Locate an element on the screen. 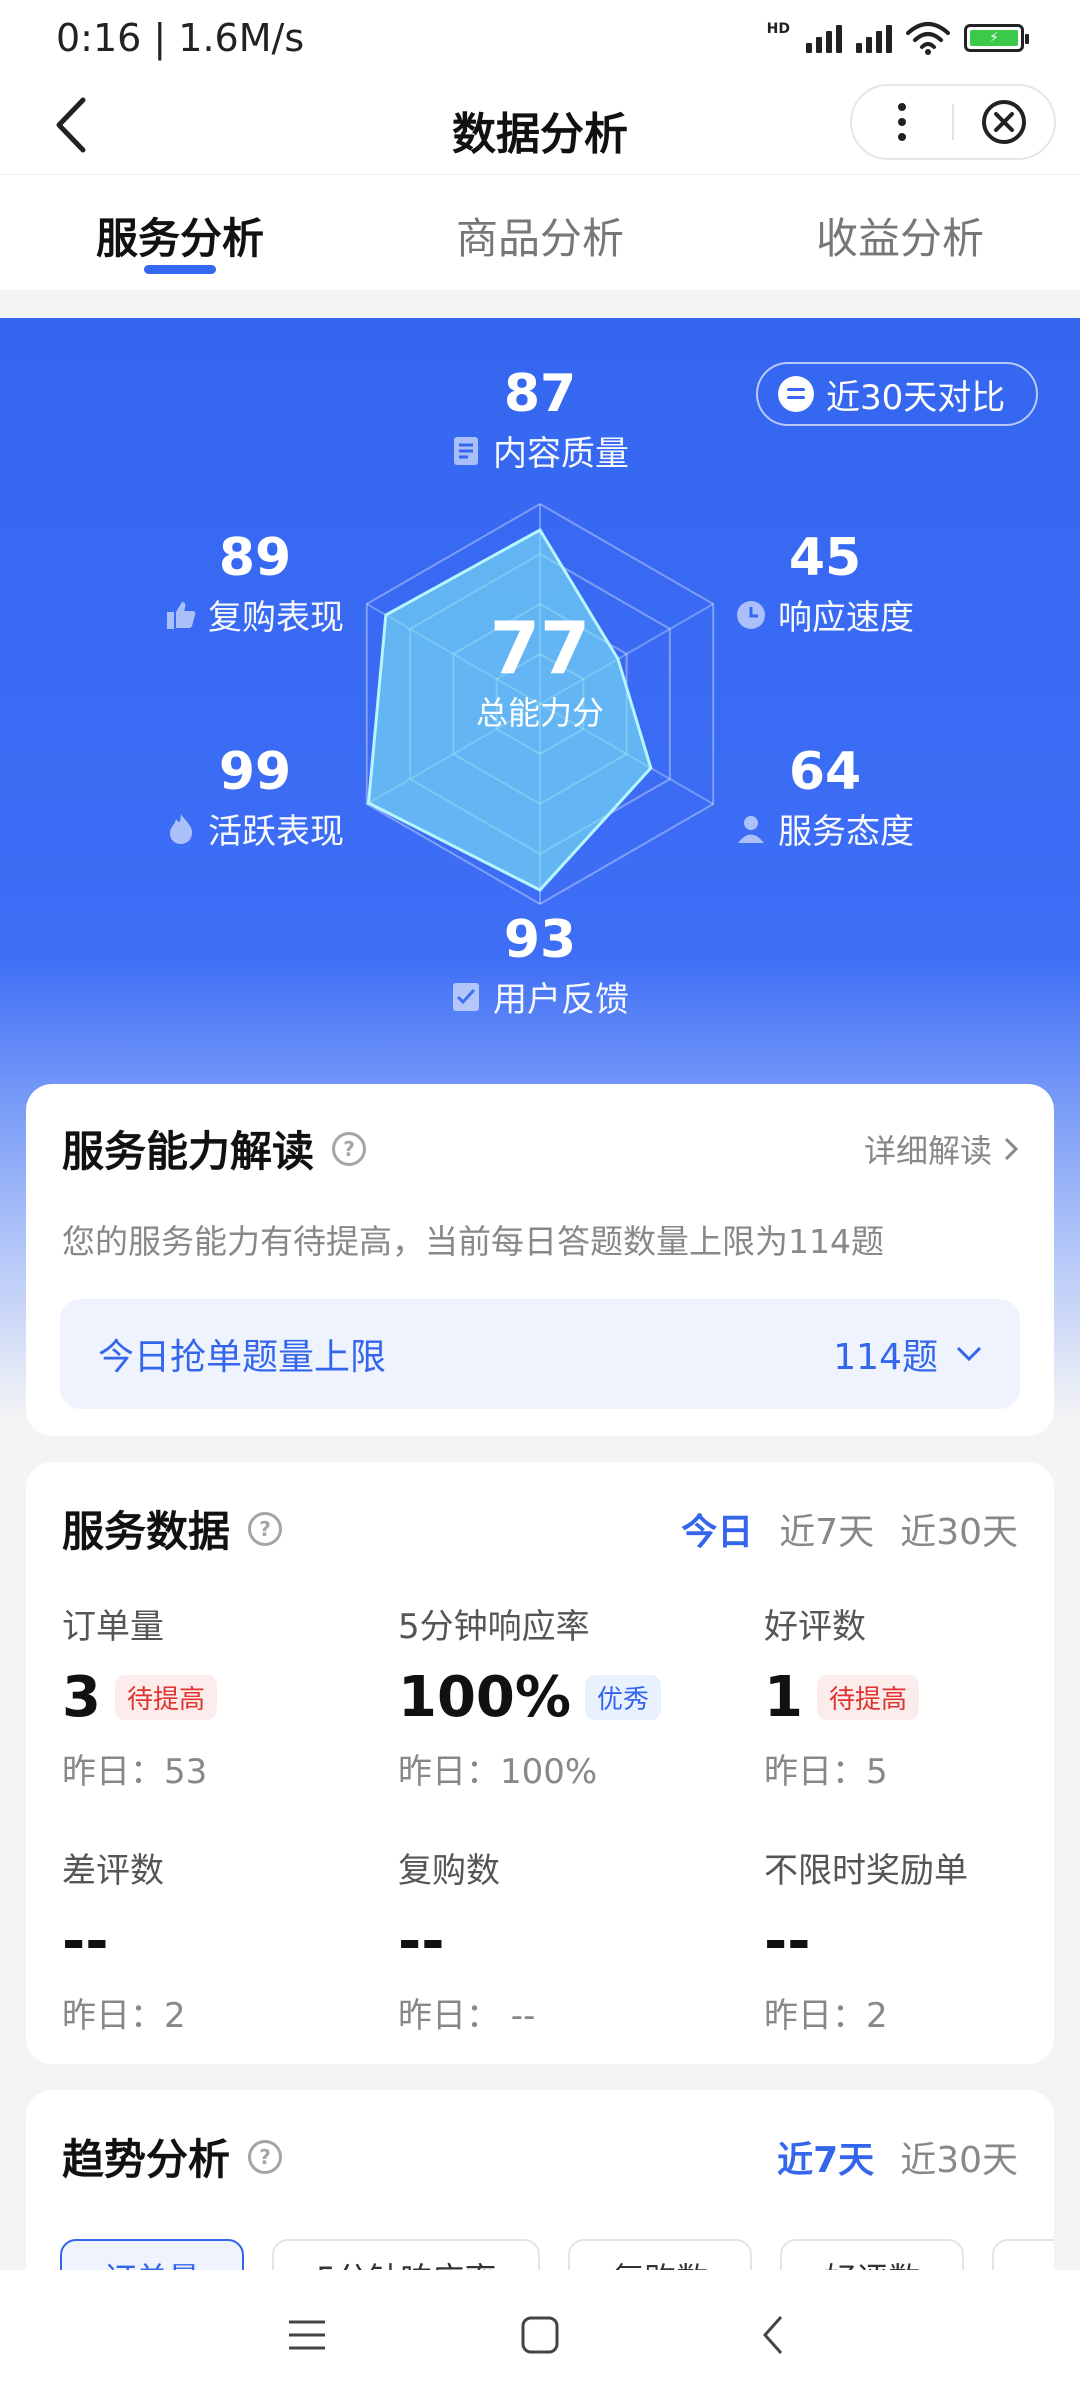  person-icon is located at coordinates (751, 829).